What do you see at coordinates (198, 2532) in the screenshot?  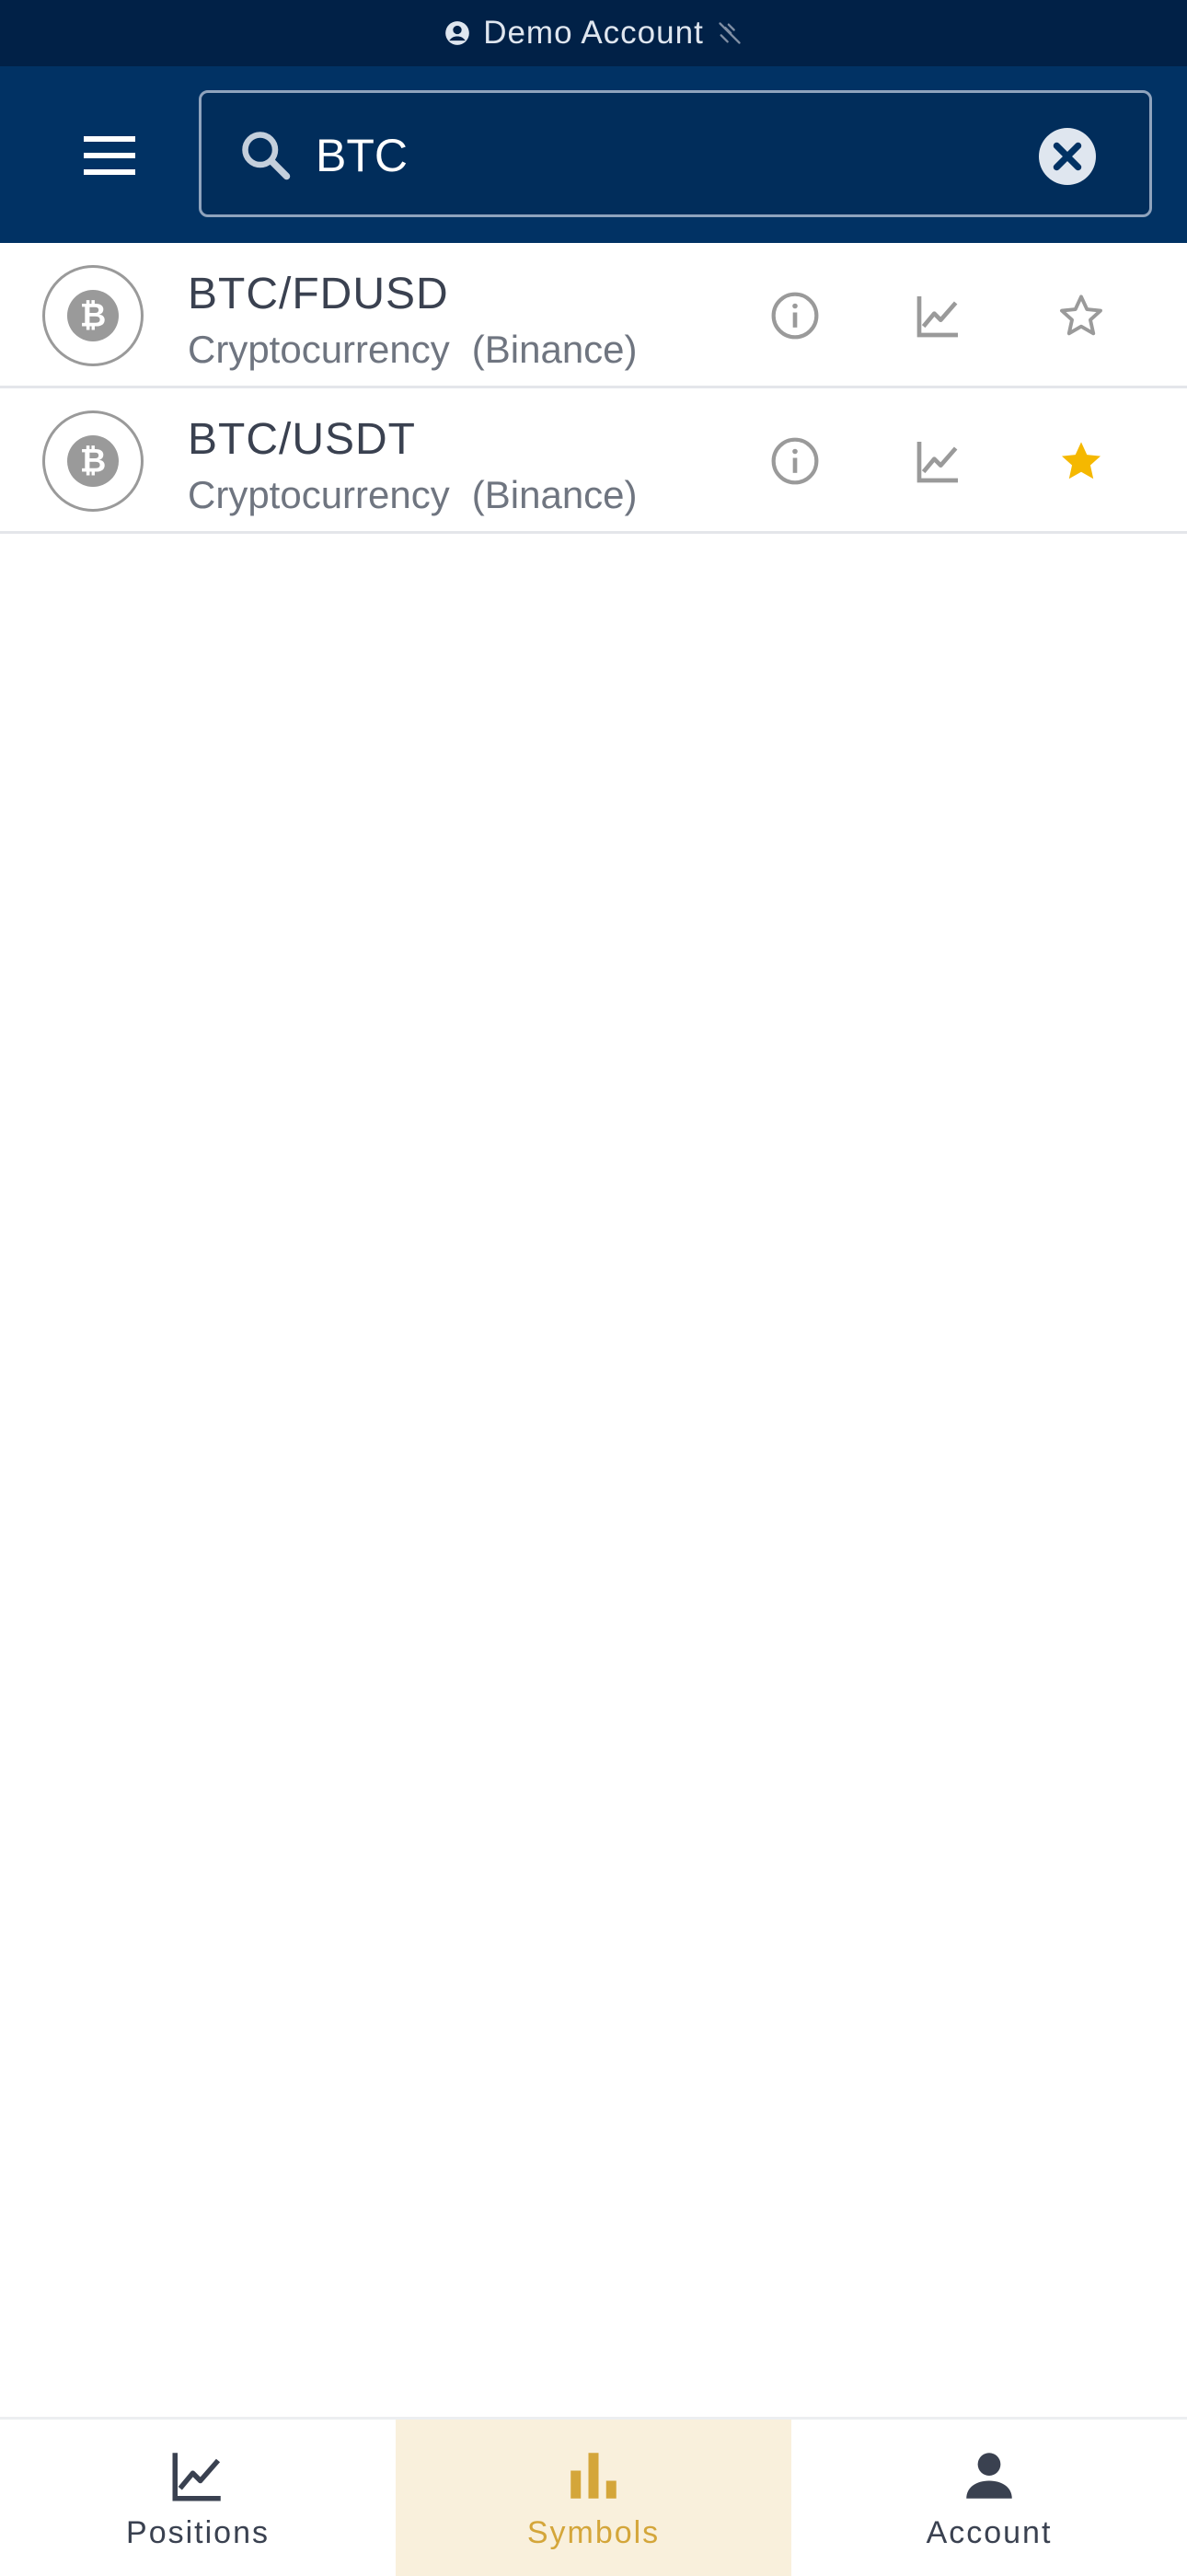 I see `nav-tab-label: Positions` at bounding box center [198, 2532].